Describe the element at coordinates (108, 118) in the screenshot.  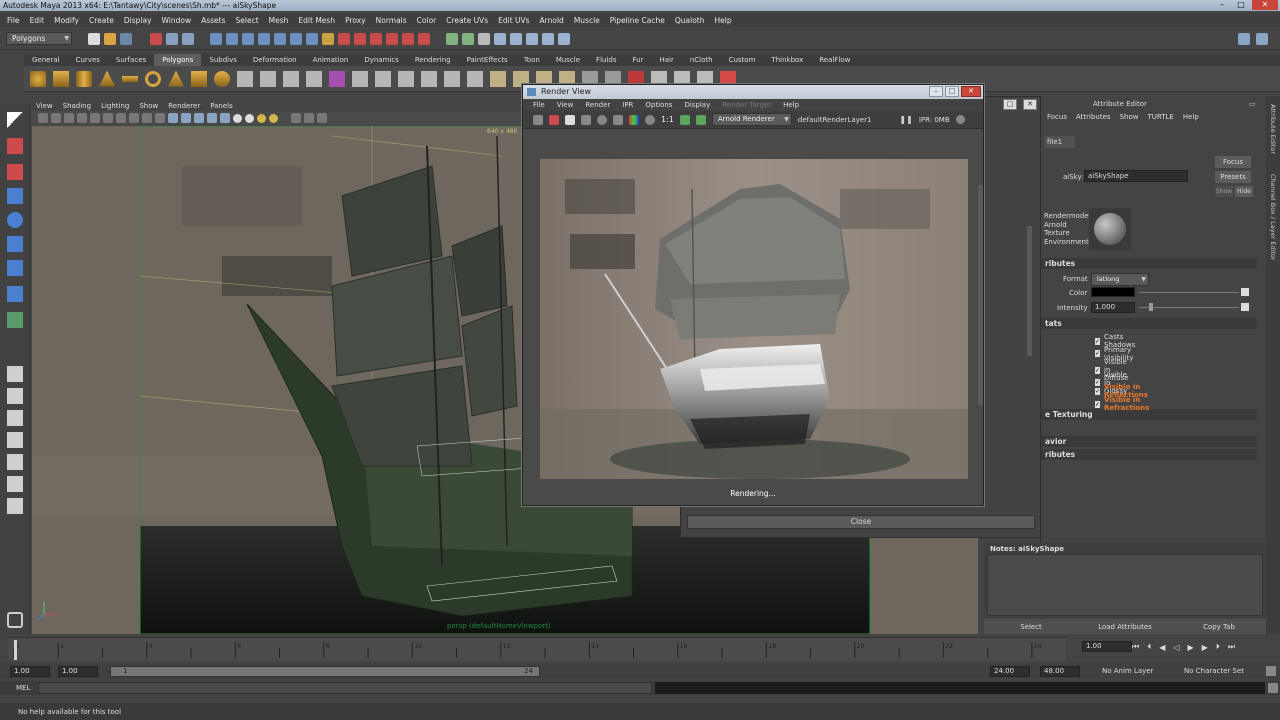
I see `film-gate-icon` at that location.